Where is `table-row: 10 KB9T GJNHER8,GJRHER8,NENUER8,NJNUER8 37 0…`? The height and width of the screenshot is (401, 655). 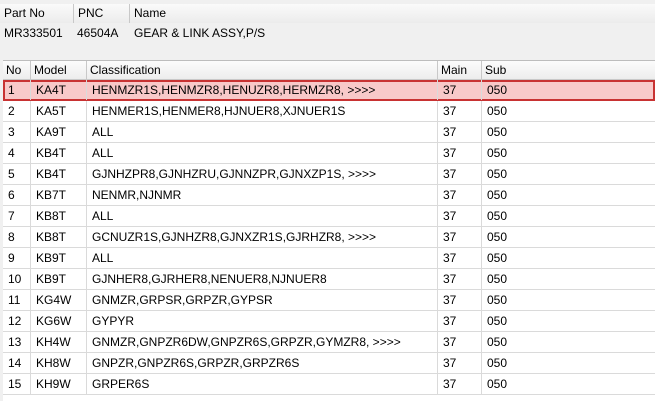 table-row: 10 KB9T GJNHER8,GJRHER8,NENUER8,NJNUER8 37 0… is located at coordinates (329, 279).